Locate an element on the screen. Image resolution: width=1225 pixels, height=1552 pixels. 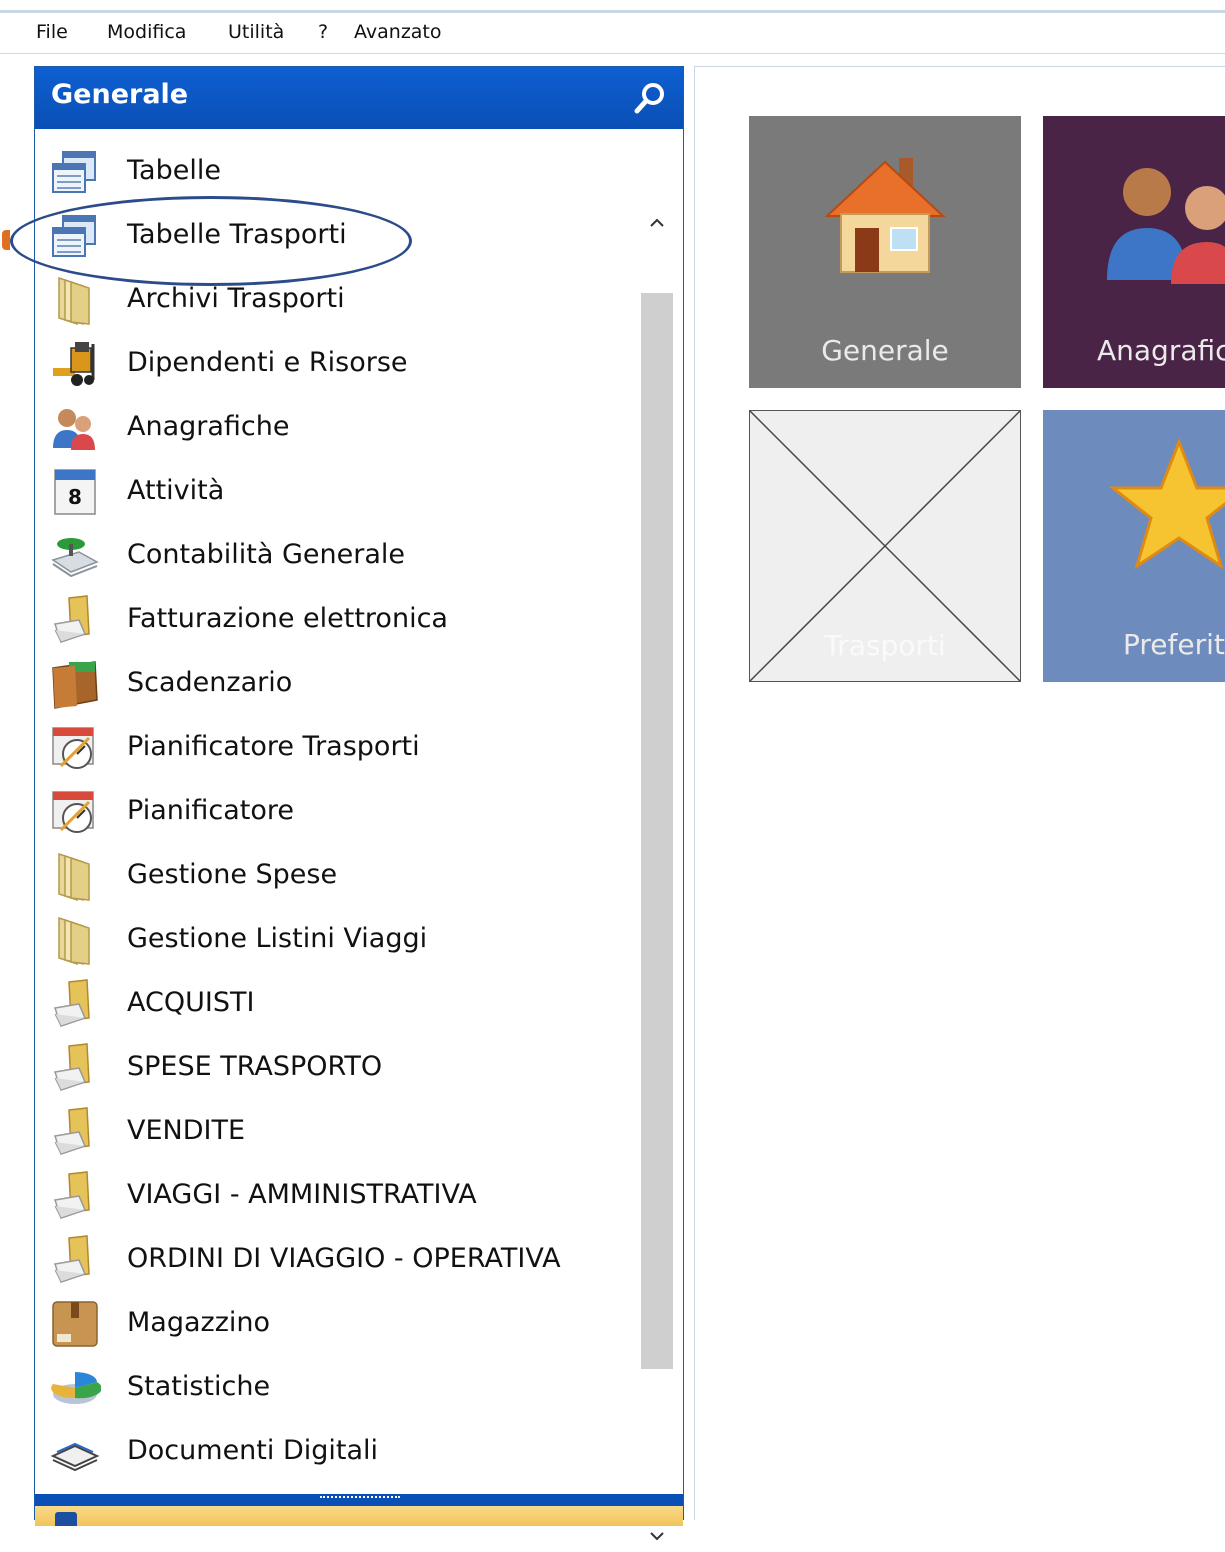
nav-item-label: Gestione Spese is located at coordinates (232, 874).